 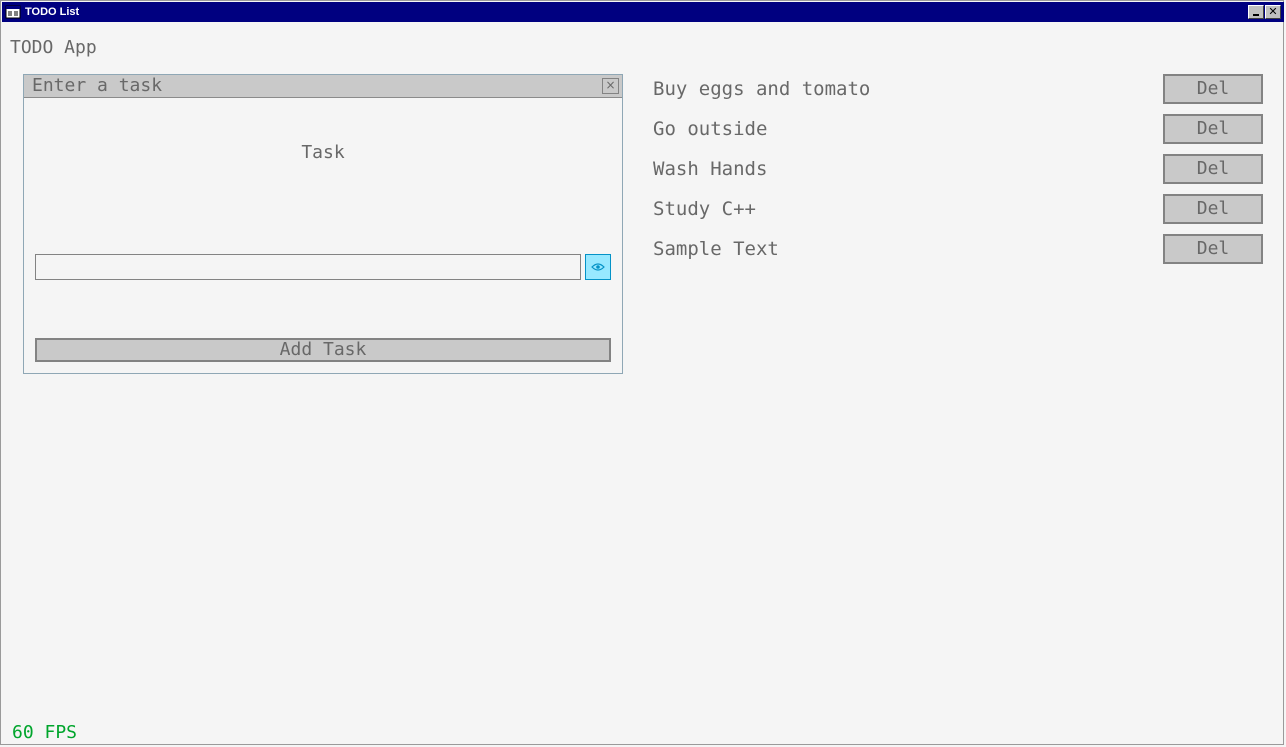 What do you see at coordinates (1256, 12) in the screenshot?
I see `minimize-button` at bounding box center [1256, 12].